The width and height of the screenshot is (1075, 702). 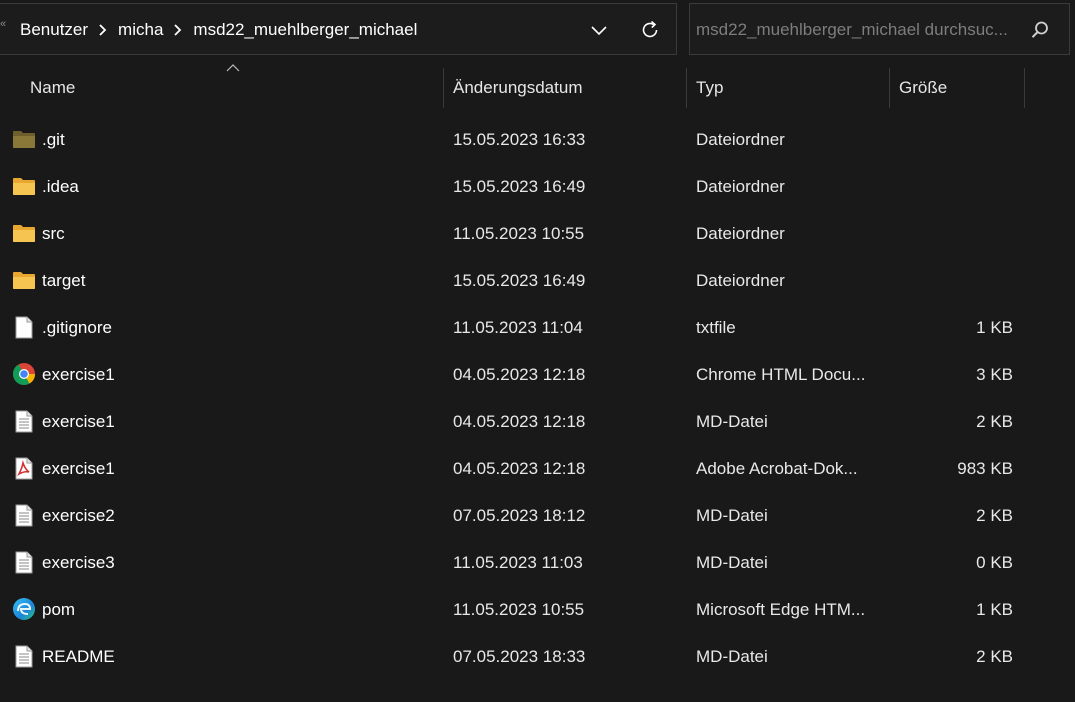 What do you see at coordinates (78, 562) in the screenshot?
I see `file-name: exercise3` at bounding box center [78, 562].